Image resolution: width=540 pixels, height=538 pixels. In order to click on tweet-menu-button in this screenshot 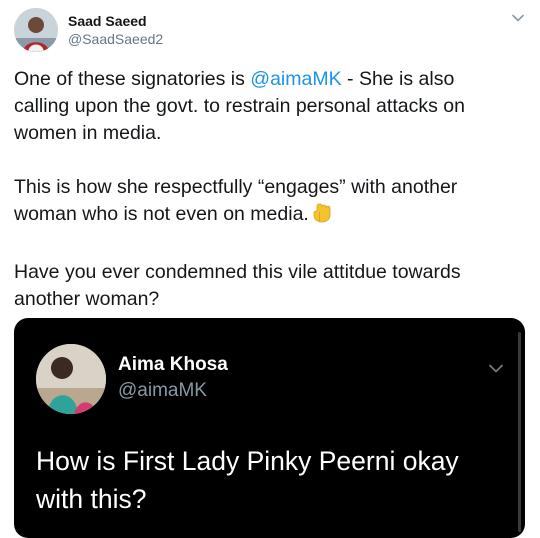, I will do `click(518, 18)`.